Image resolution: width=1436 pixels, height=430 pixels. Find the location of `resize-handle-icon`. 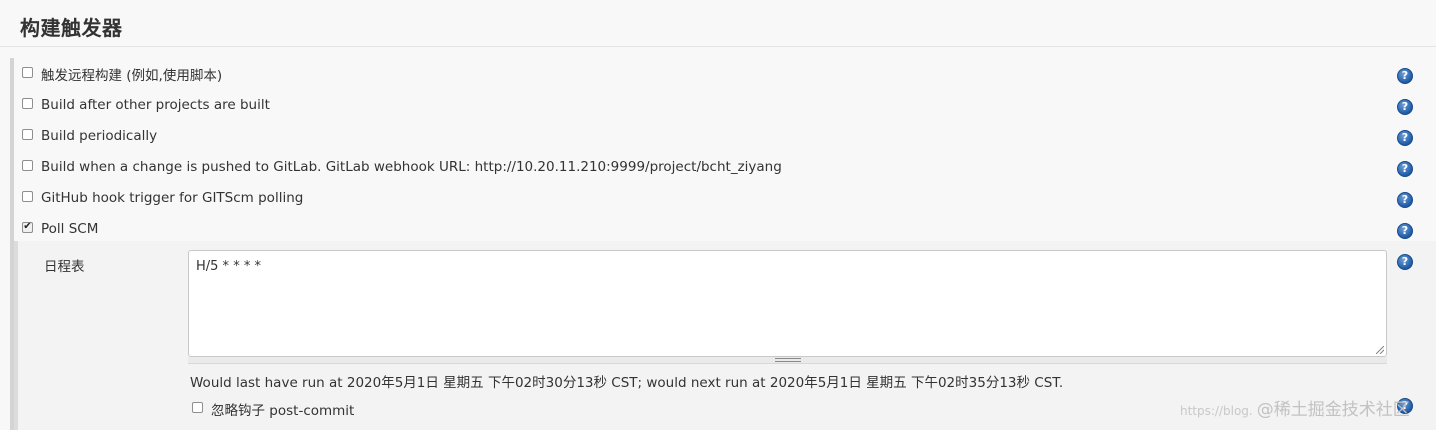

resize-handle-icon is located at coordinates (1380, 350).